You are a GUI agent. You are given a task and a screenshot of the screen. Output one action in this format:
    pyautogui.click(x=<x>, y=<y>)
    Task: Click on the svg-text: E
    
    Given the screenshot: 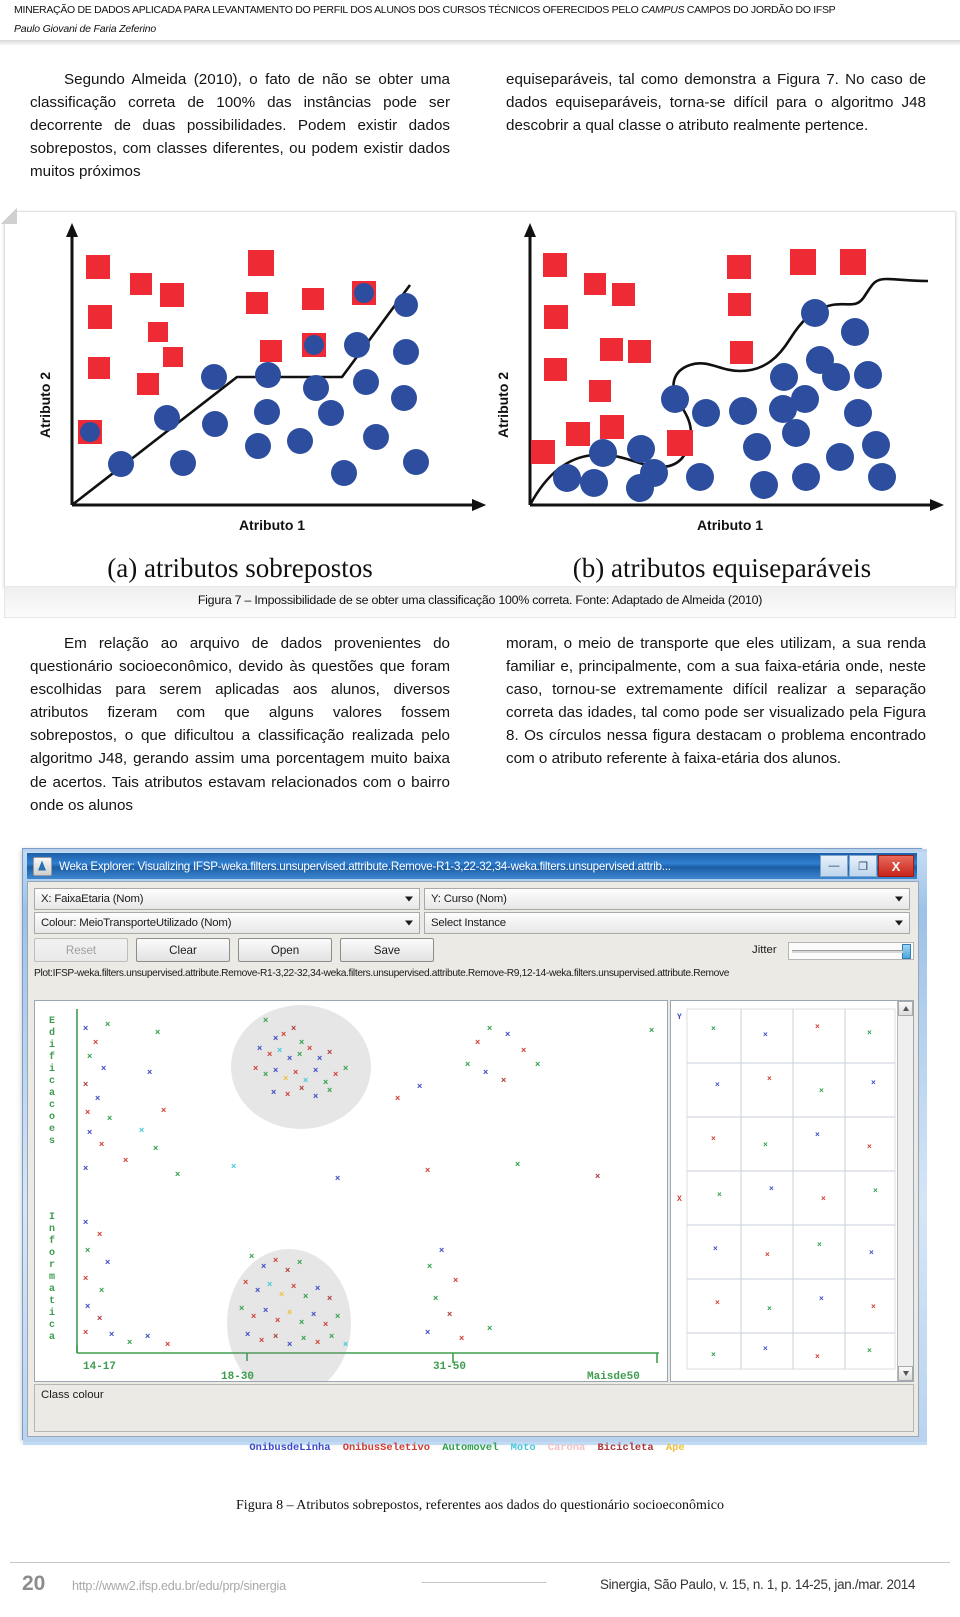 What is the action you would take?
    pyautogui.click(x=52, y=1021)
    